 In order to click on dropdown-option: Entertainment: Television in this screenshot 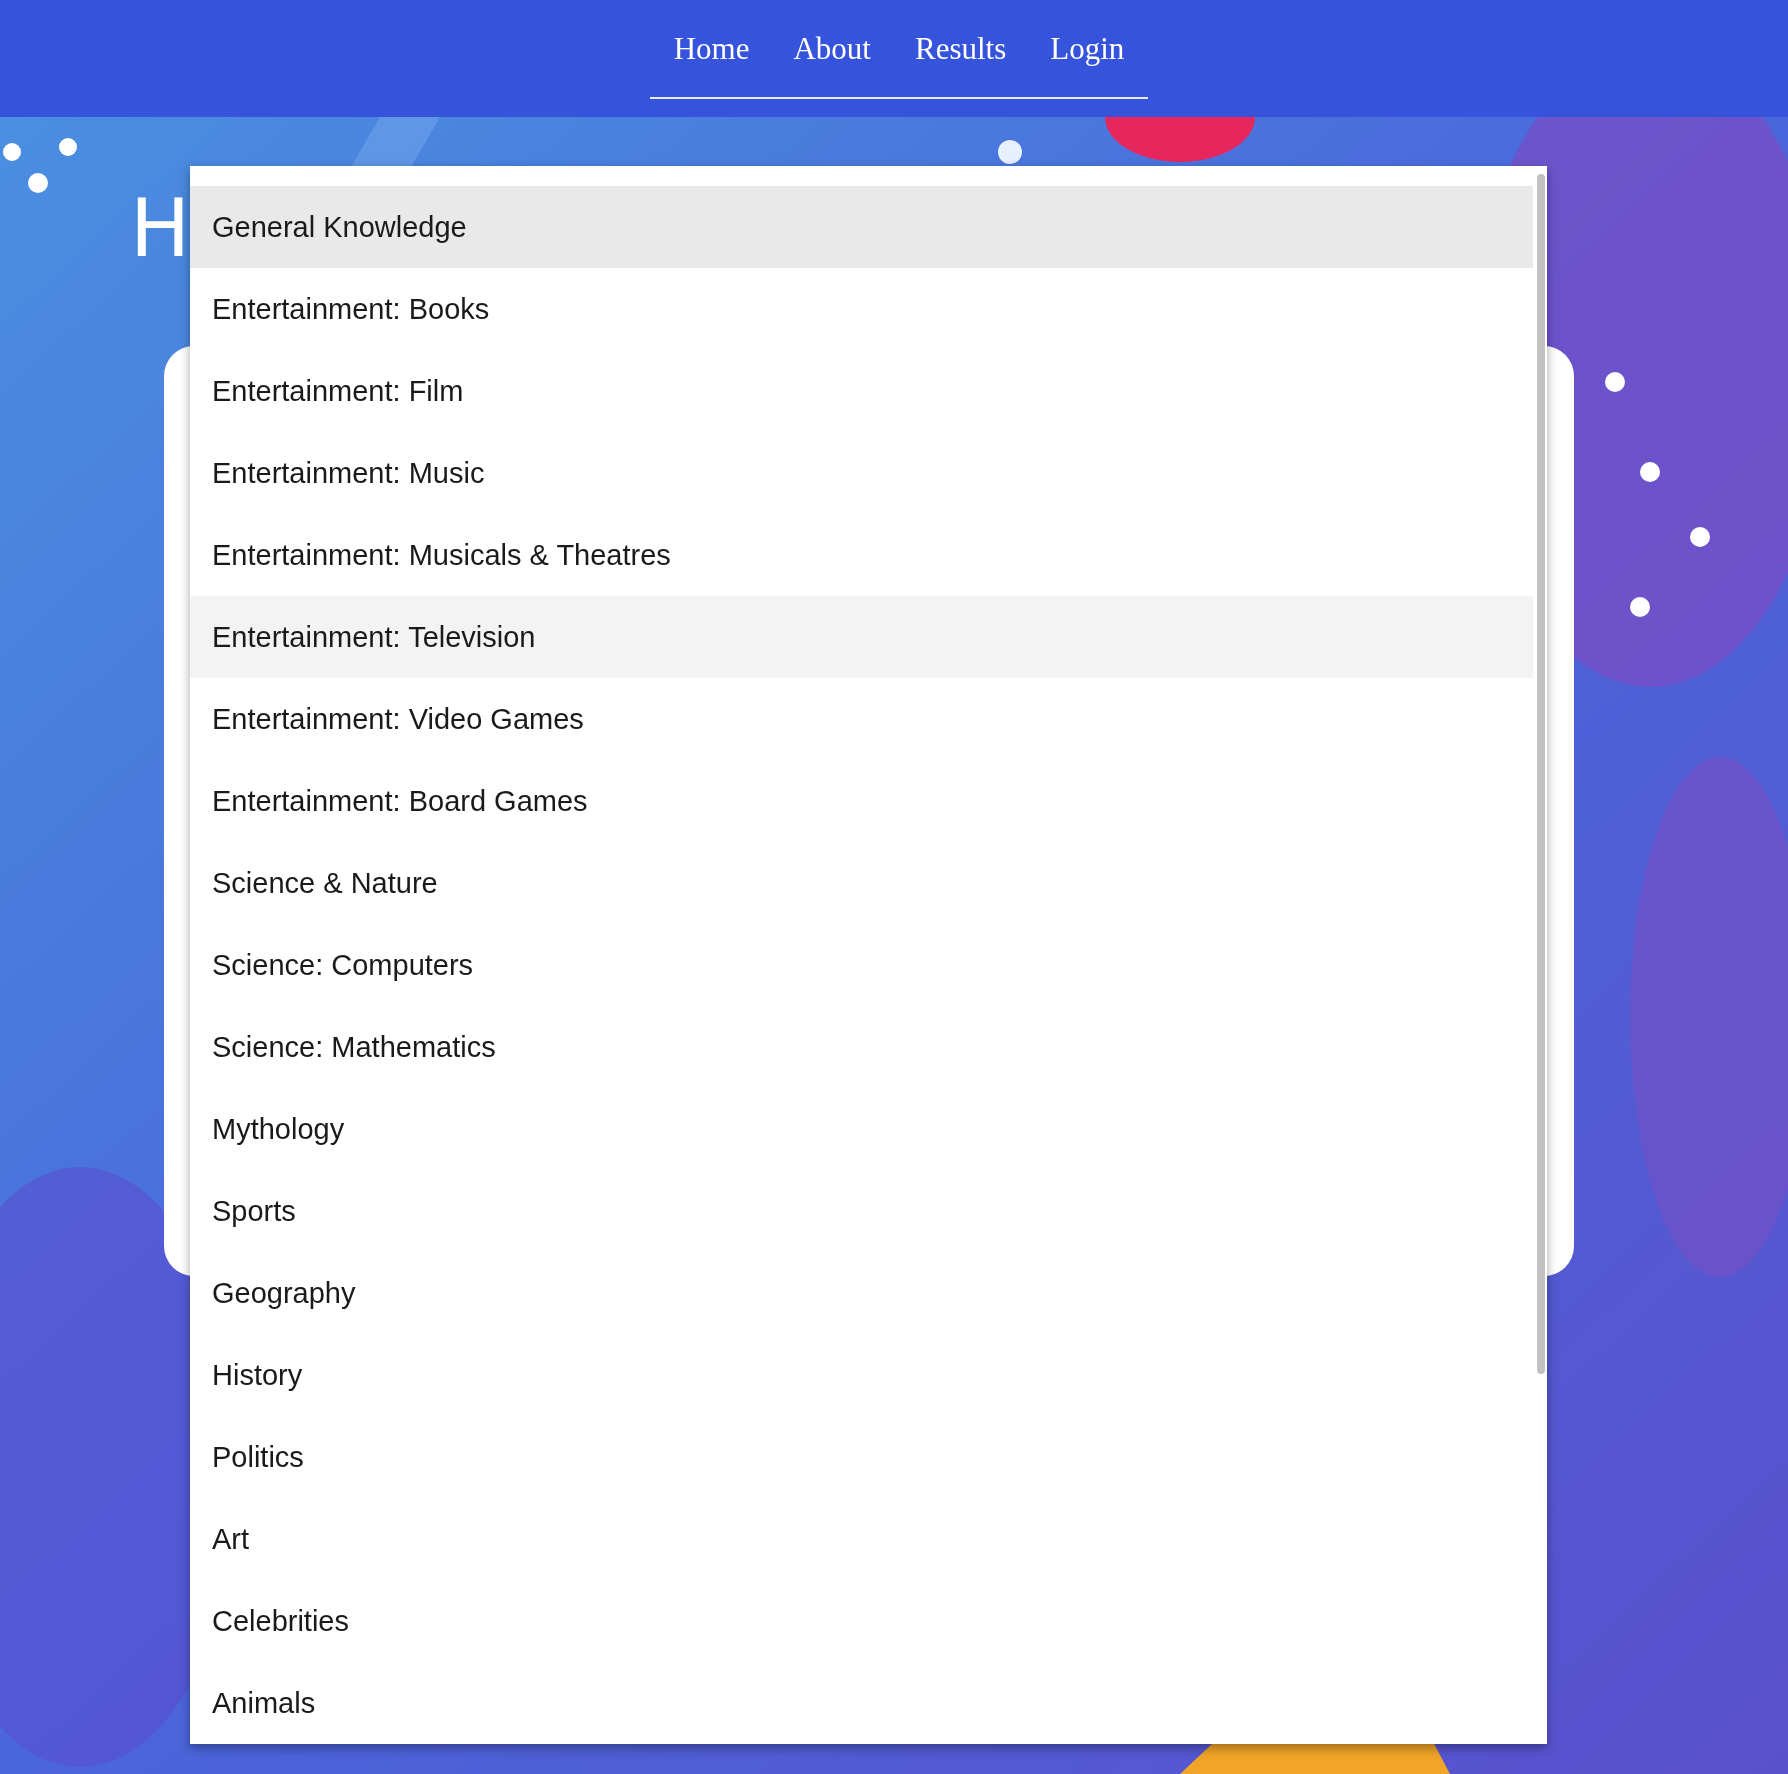, I will do `click(861, 637)`.